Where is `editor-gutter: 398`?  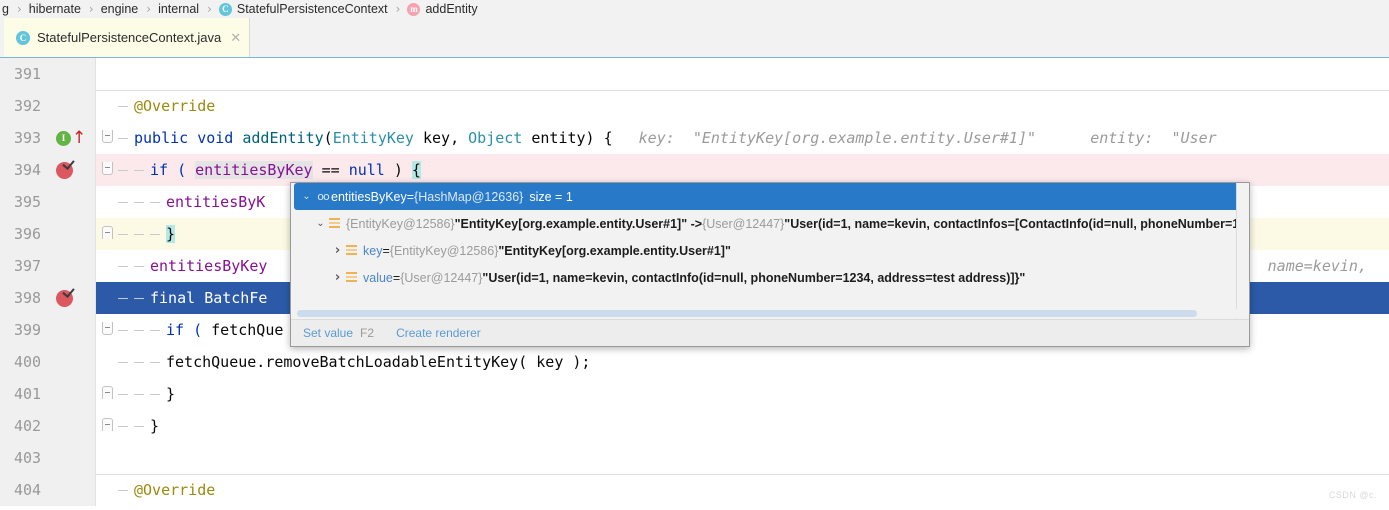
editor-gutter: 398 is located at coordinates (48, 298).